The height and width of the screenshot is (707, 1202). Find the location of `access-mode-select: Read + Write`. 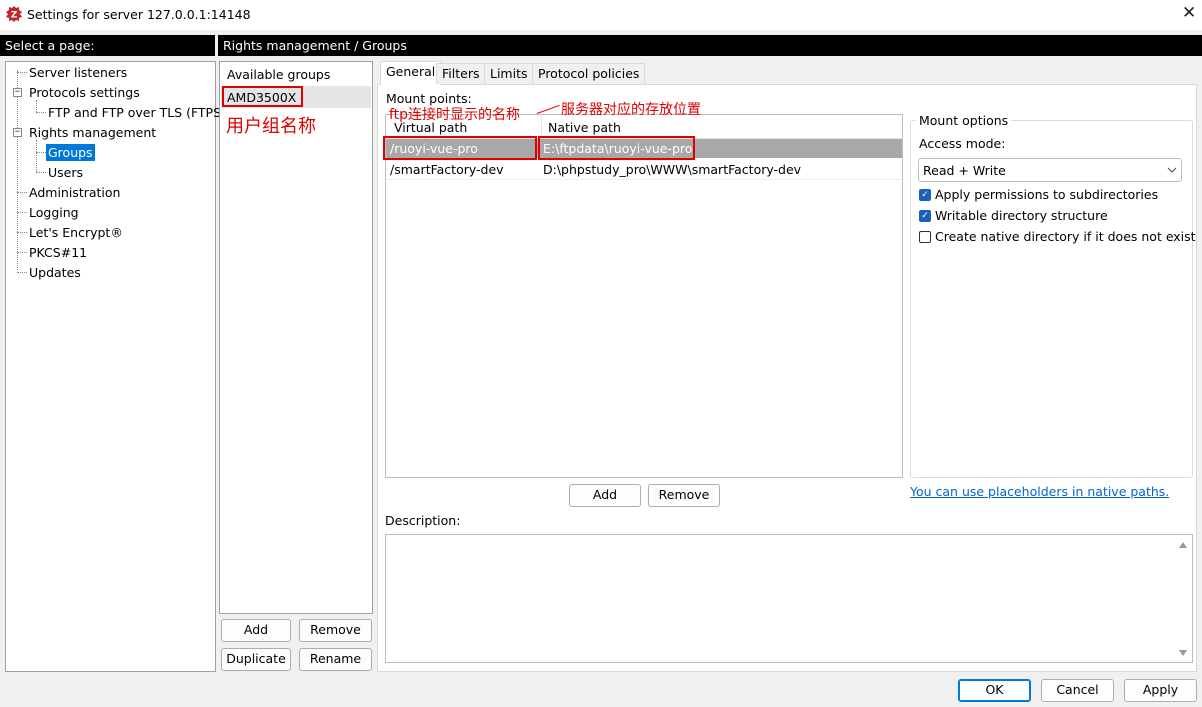

access-mode-select: Read + Write is located at coordinates (1050, 170).